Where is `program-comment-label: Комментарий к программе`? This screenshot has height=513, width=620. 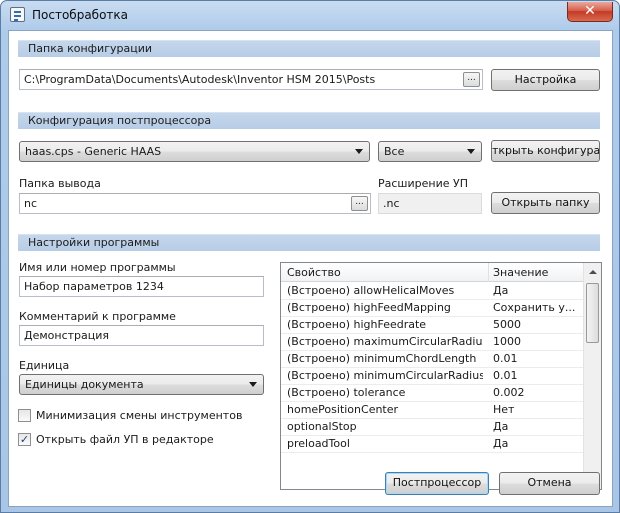
program-comment-label: Комментарий к программе is located at coordinates (97, 316).